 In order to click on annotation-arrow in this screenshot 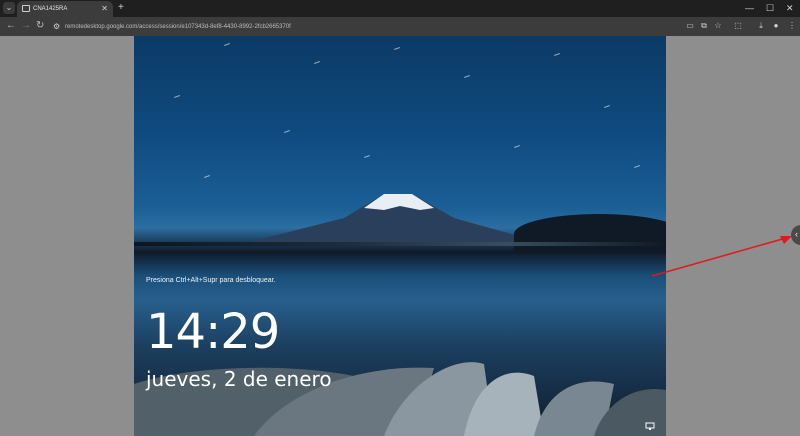, I will do `click(721, 256)`.